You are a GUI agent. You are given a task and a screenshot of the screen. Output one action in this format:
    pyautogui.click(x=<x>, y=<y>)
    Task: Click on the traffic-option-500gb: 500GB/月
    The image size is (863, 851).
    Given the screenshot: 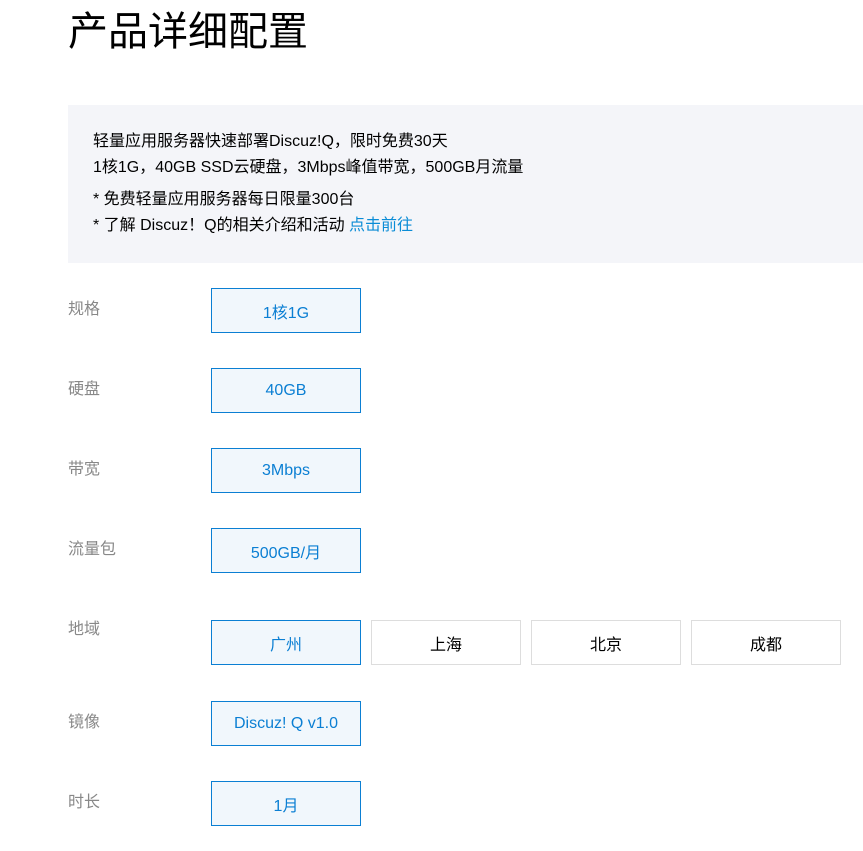 What is the action you would take?
    pyautogui.click(x=286, y=550)
    